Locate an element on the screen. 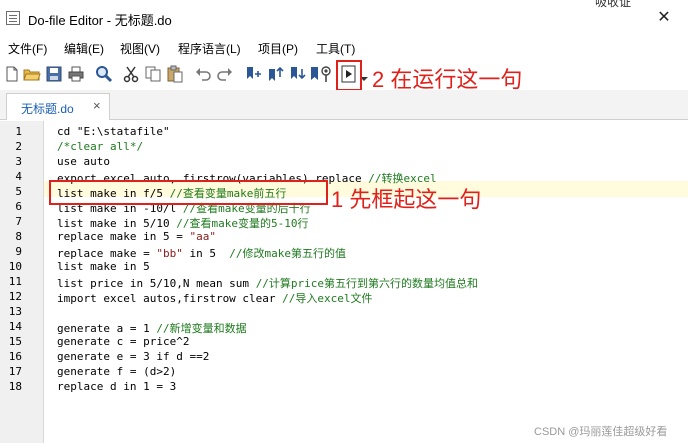 This screenshot has height=443, width=688. code-comment: //查看make变量的5-10行 is located at coordinates (242, 223).